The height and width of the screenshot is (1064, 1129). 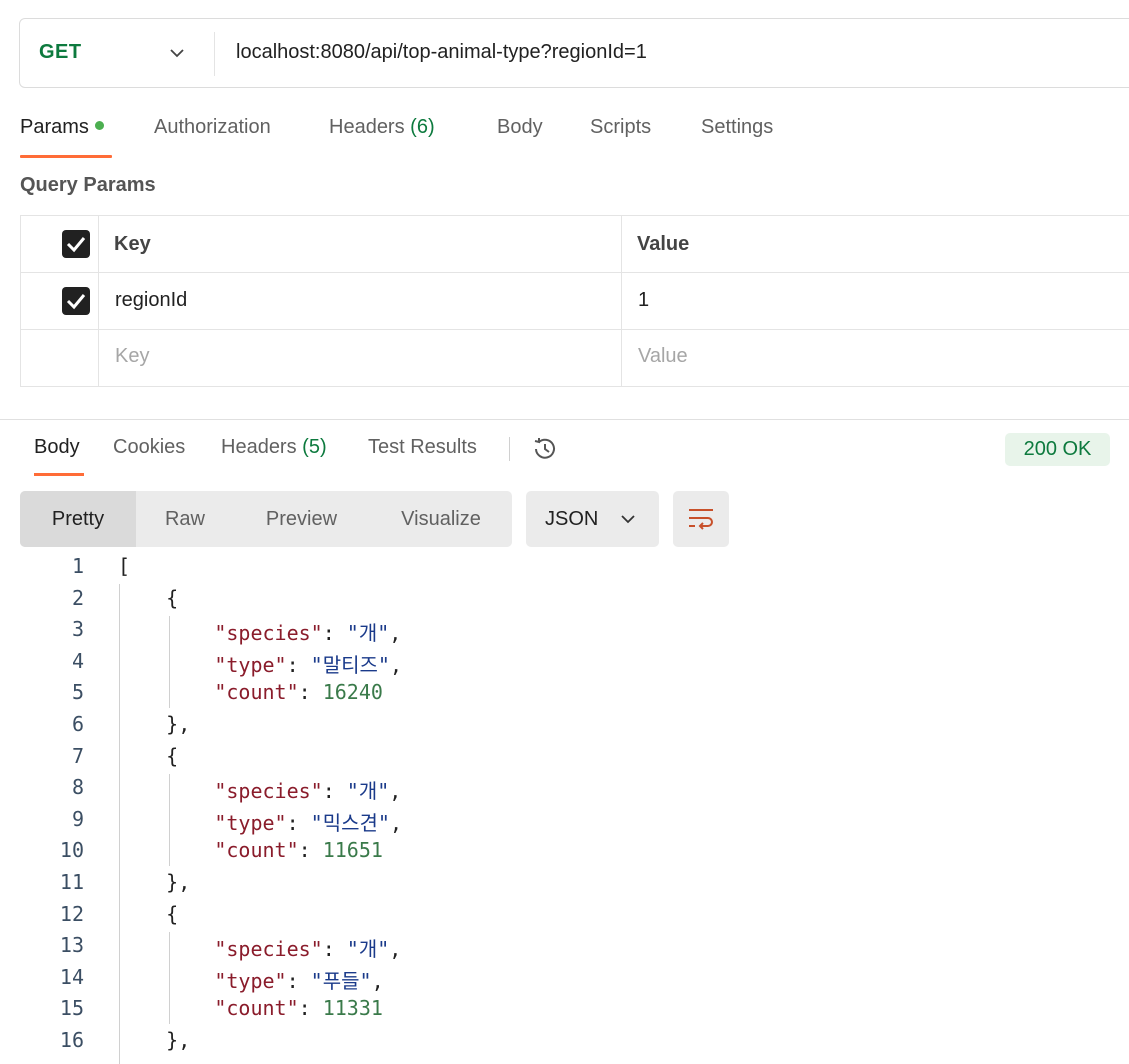 What do you see at coordinates (99, 126) in the screenshot?
I see `params-indicator-dot` at bounding box center [99, 126].